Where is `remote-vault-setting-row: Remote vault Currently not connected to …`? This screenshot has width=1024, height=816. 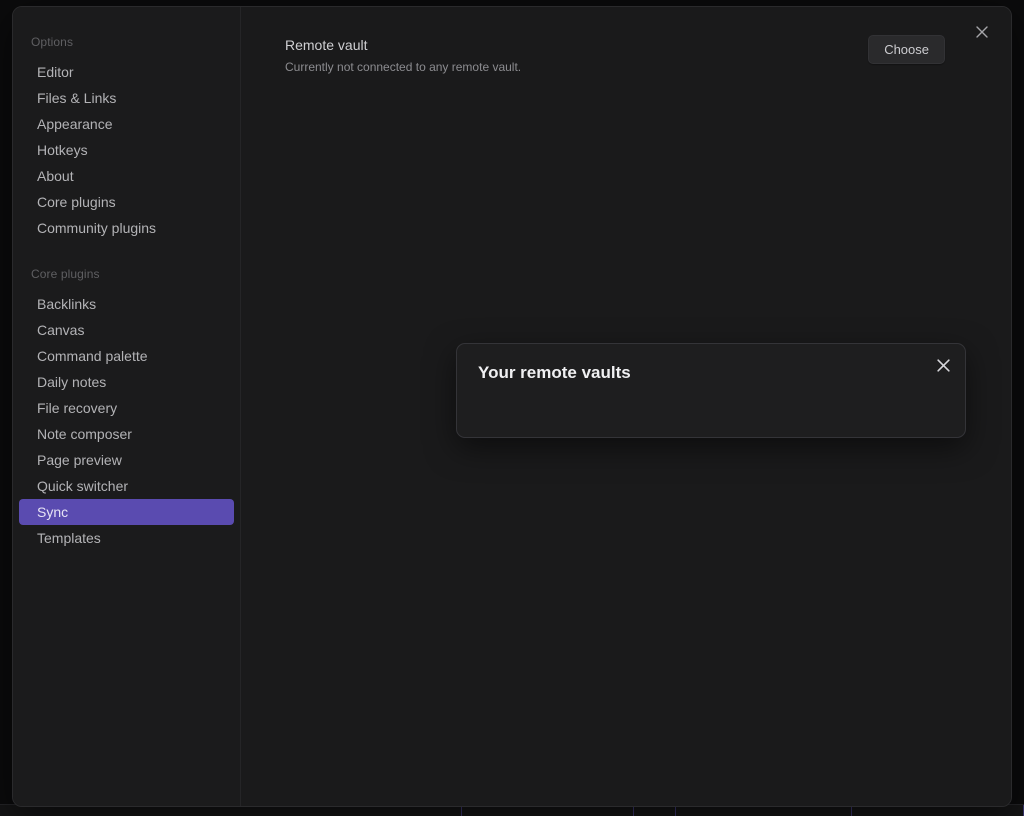 remote-vault-setting-row: Remote vault Currently not connected to … is located at coordinates (635, 54).